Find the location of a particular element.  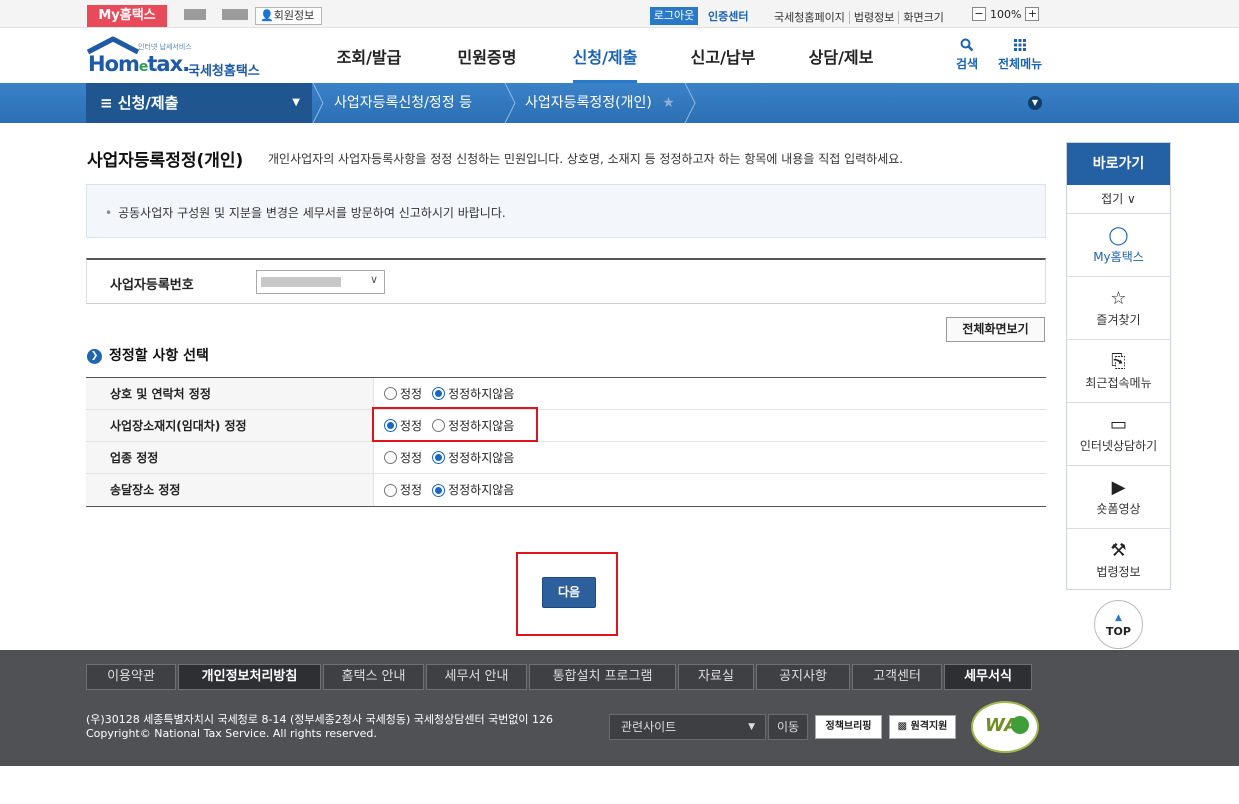

row-label: 사업장소재지(임대차) 정정 is located at coordinates (230, 425).